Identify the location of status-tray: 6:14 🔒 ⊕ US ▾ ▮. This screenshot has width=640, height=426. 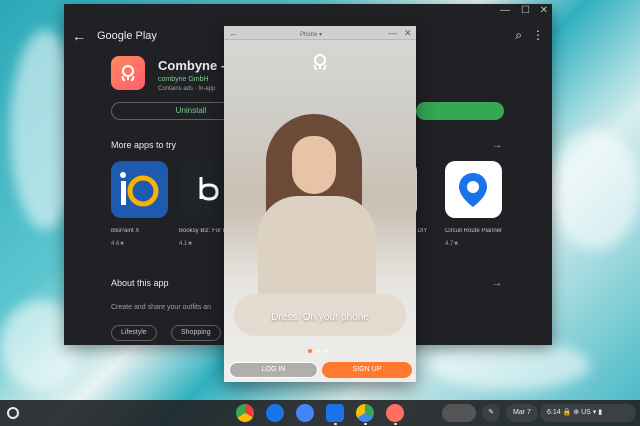
(588, 413).